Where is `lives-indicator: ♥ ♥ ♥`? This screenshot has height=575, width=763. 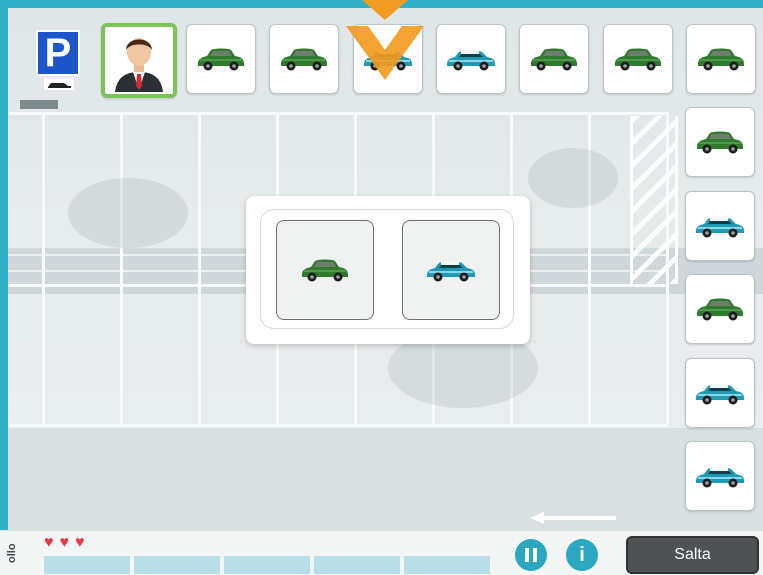
lives-indicator: ♥ ♥ ♥ is located at coordinates (64, 543).